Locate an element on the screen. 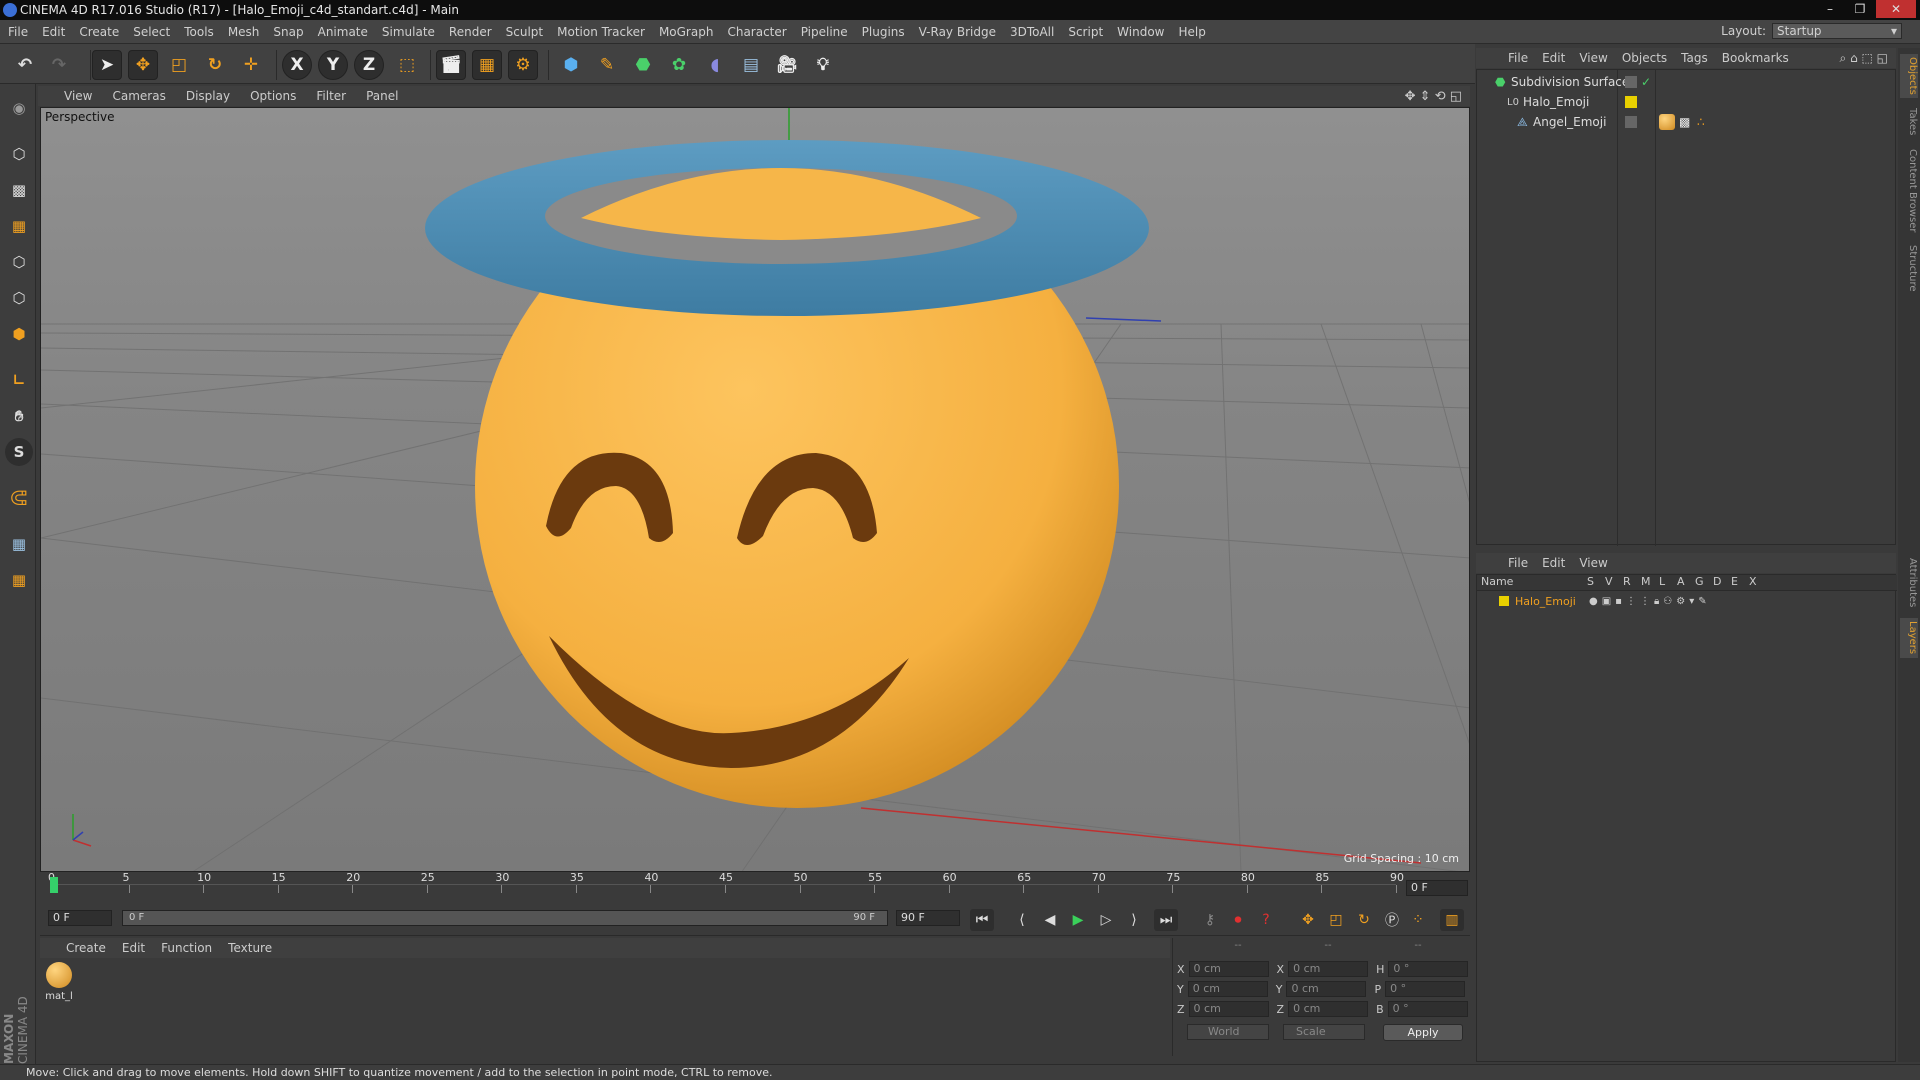 The image size is (1920, 1080). menu-motion-tracker: Motion Tracker is located at coordinates (601, 32).